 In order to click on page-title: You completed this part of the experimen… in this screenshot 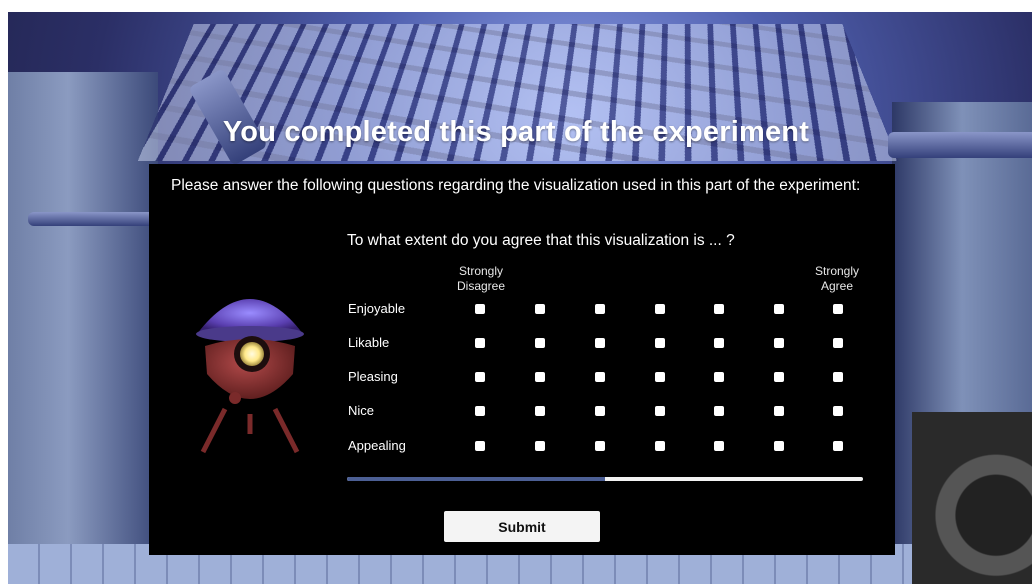, I will do `click(516, 132)`.